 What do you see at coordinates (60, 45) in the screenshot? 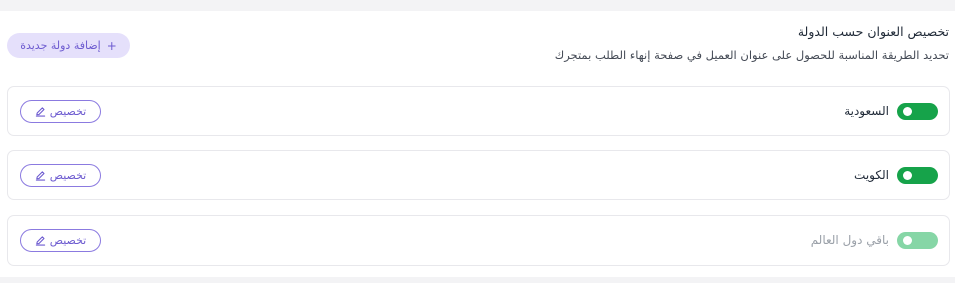
I see `add-country-button-label: إضافة دولة جديدة` at bounding box center [60, 45].